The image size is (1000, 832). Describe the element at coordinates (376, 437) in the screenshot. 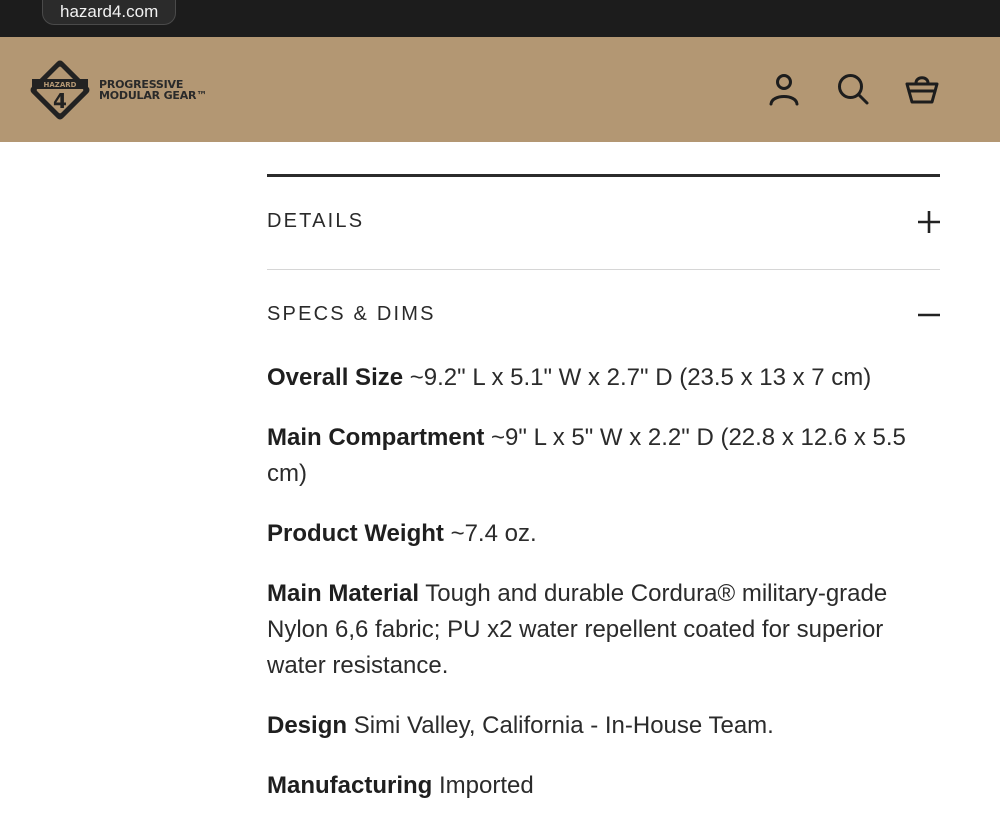

I see `spec-label: Main Compartment` at that location.